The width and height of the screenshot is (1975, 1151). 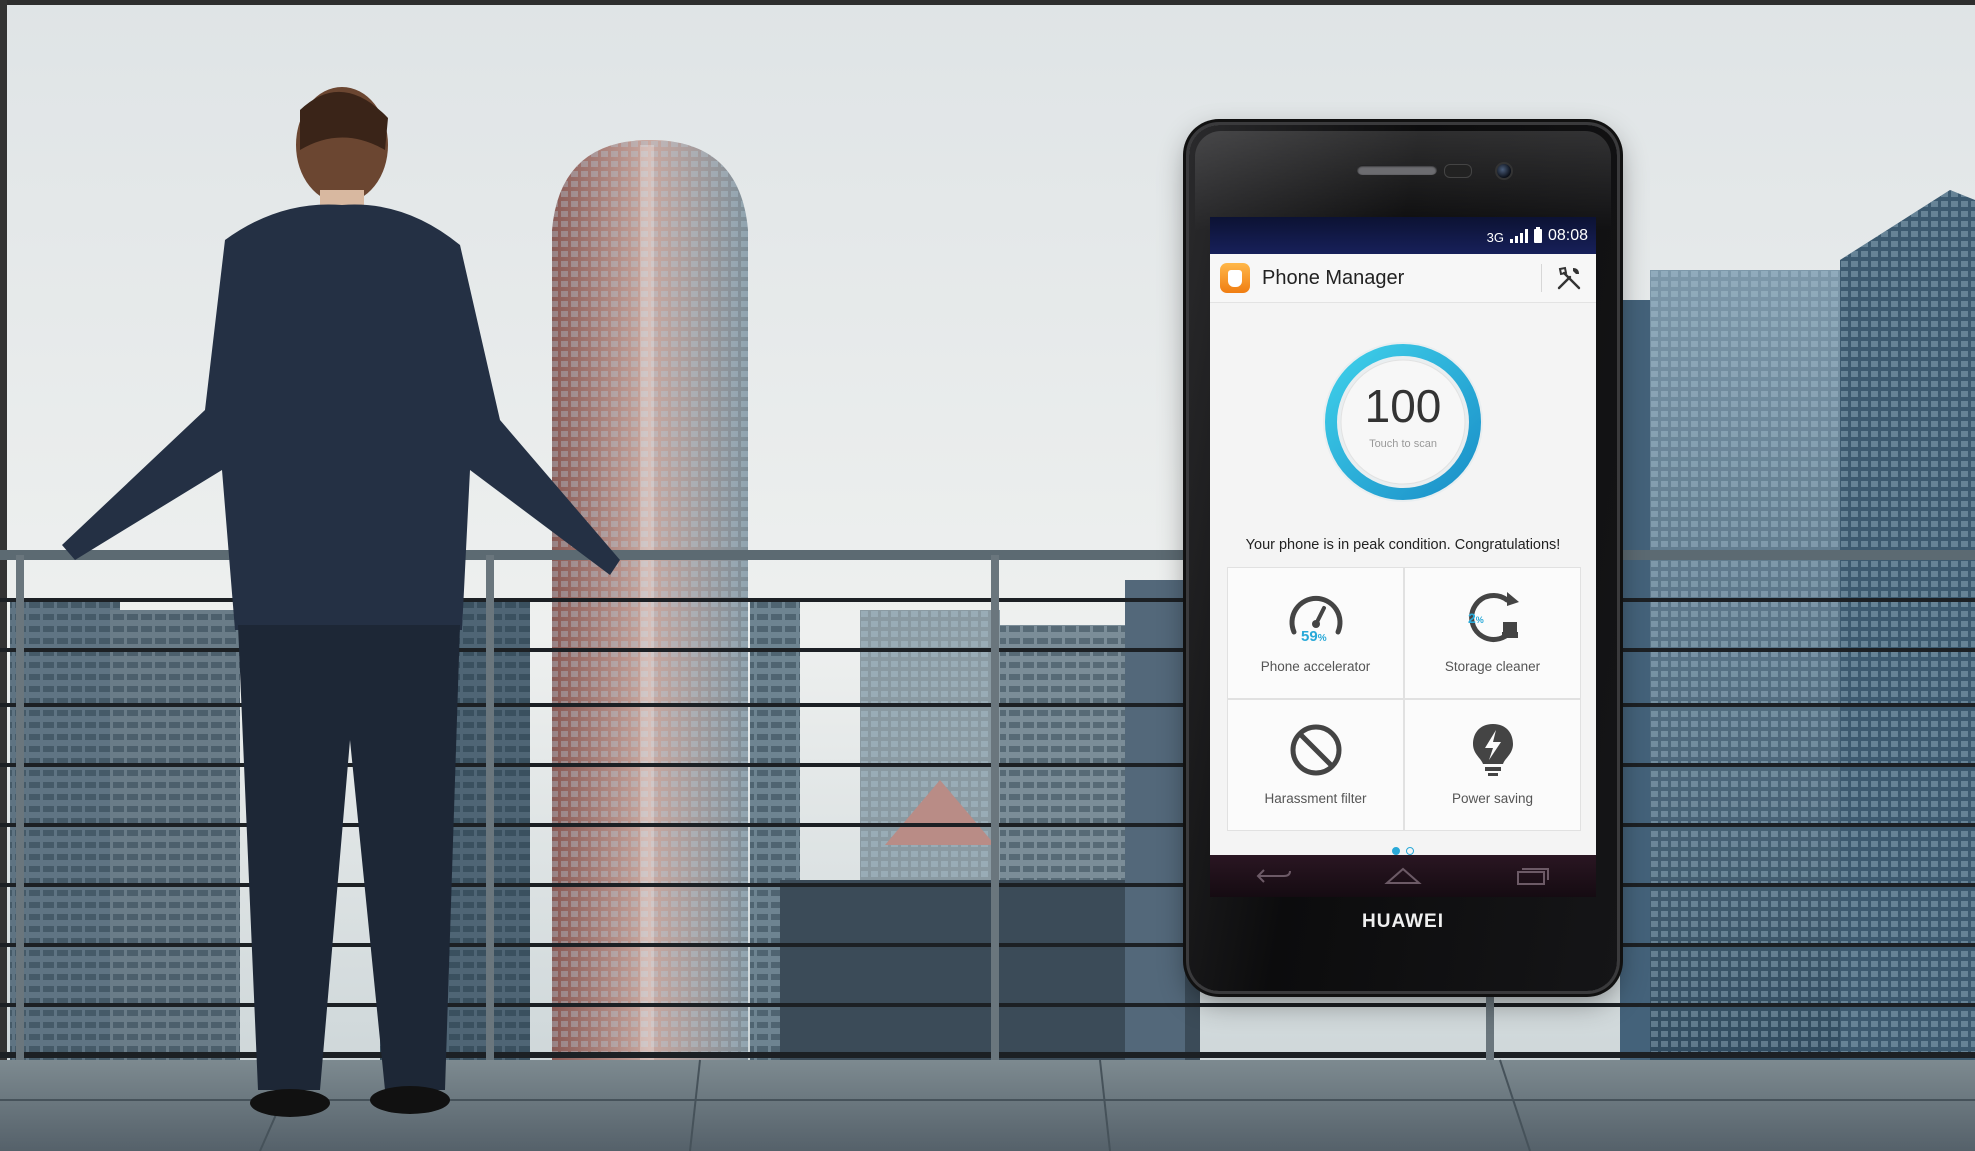 I want to click on signal-icon, so click(x=1518, y=235).